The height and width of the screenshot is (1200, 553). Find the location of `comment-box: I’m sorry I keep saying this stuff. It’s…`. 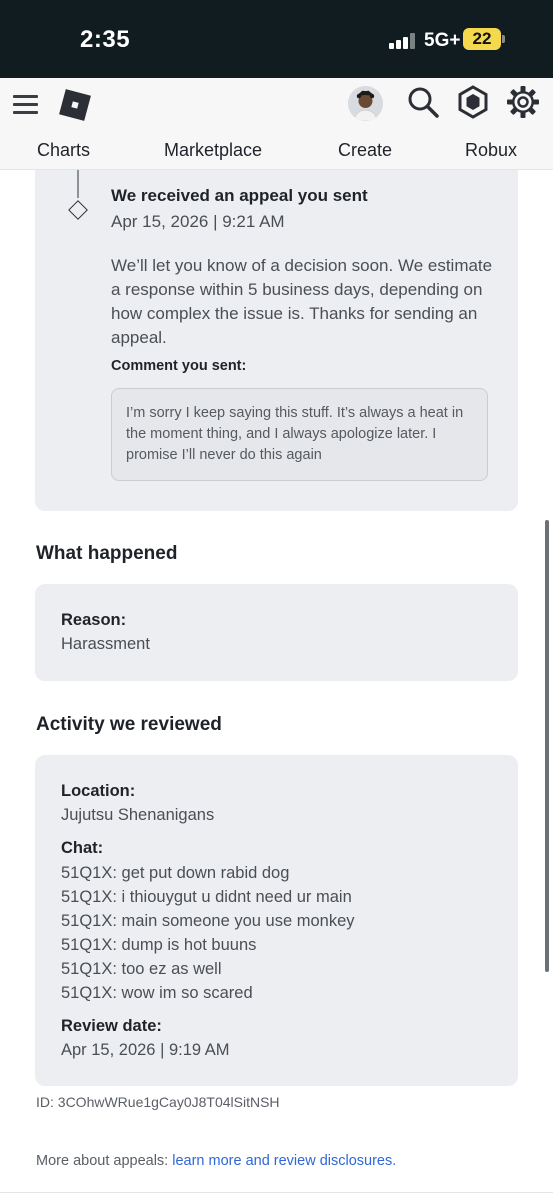

comment-box: I’m sorry I keep saying this stuff. It’s… is located at coordinates (299, 434).